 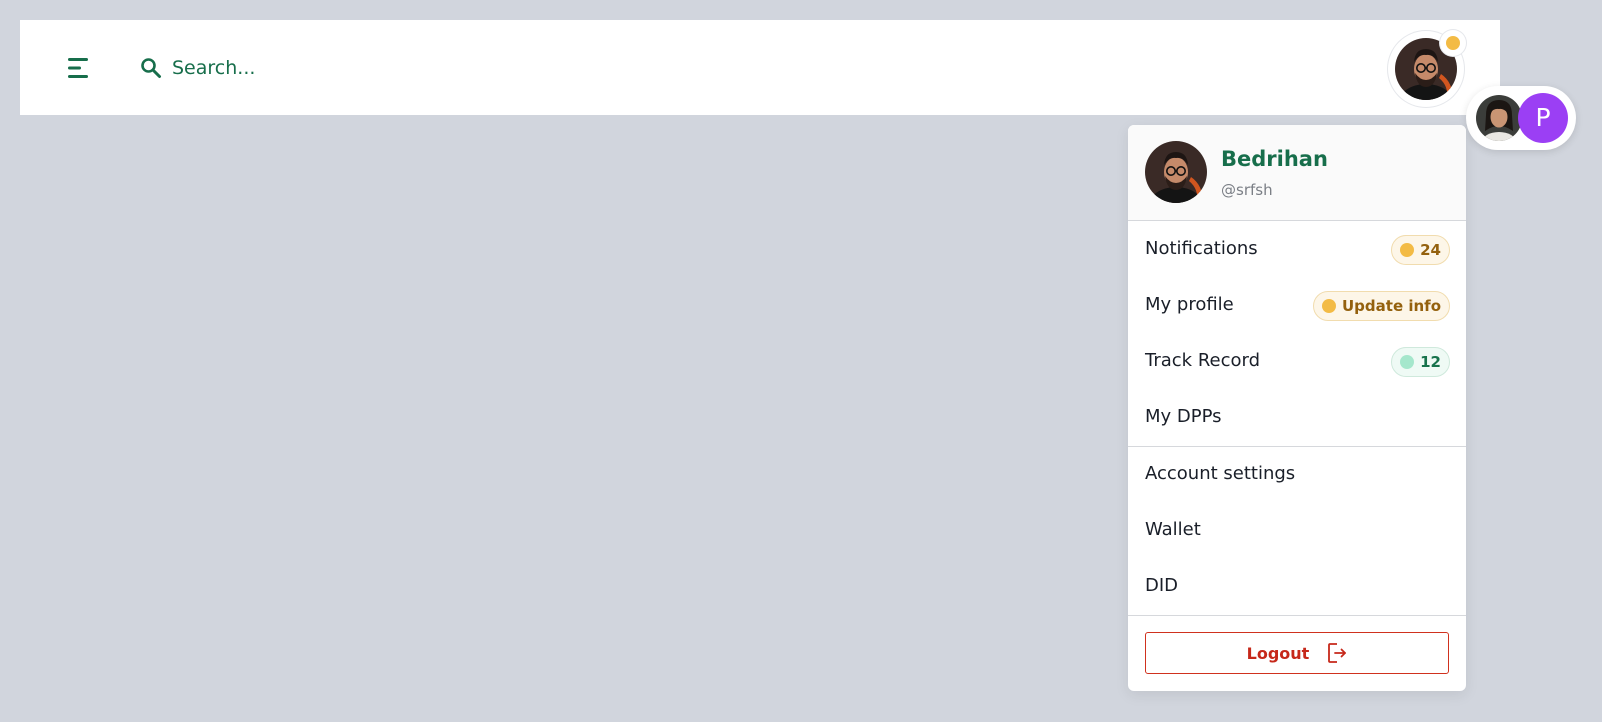 I want to click on menu-item-label: Wallet, so click(x=1173, y=529).